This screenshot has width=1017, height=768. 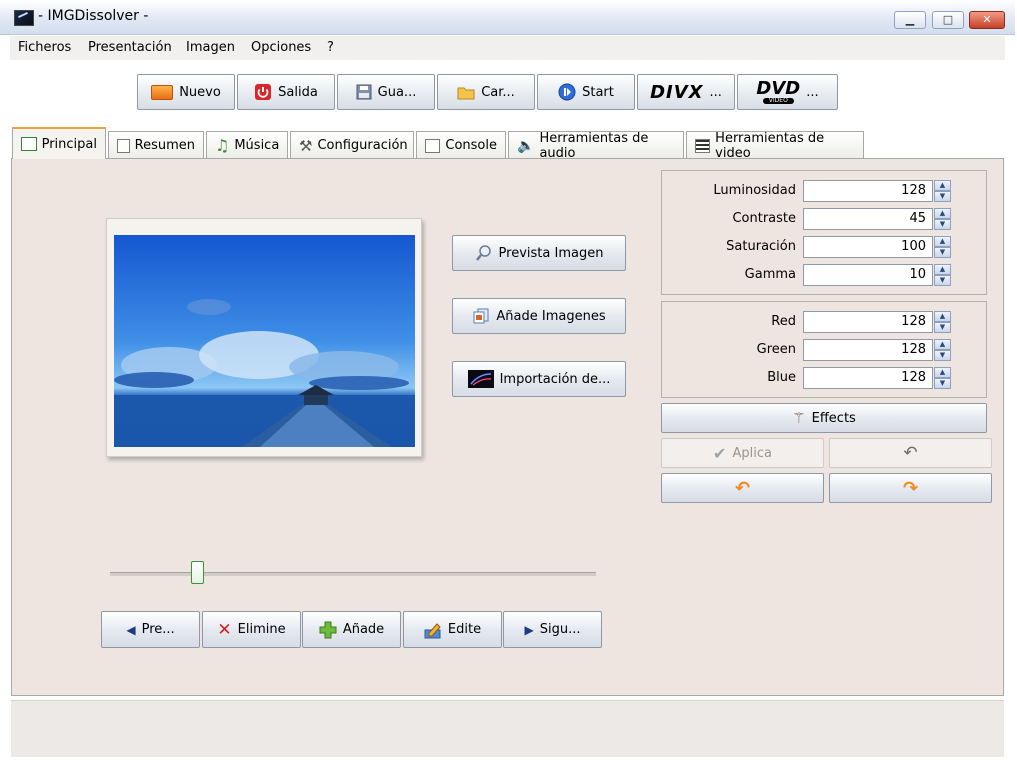 I want to click on speaker-icon: 🔈, so click(x=526, y=145).